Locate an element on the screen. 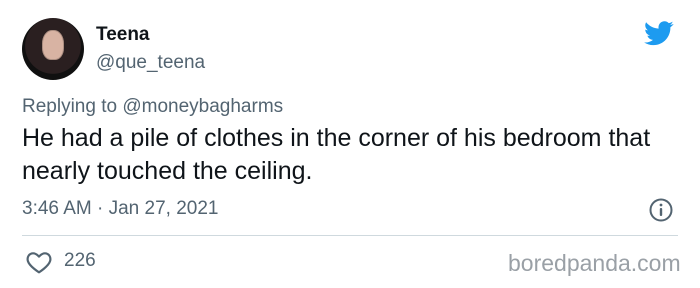  reply-prefix: Replying to is located at coordinates (70, 106).